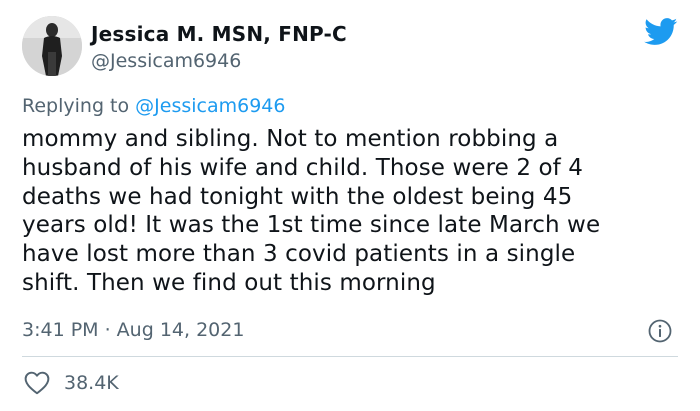 The width and height of the screenshot is (700, 411). I want to click on divider, so click(350, 356).